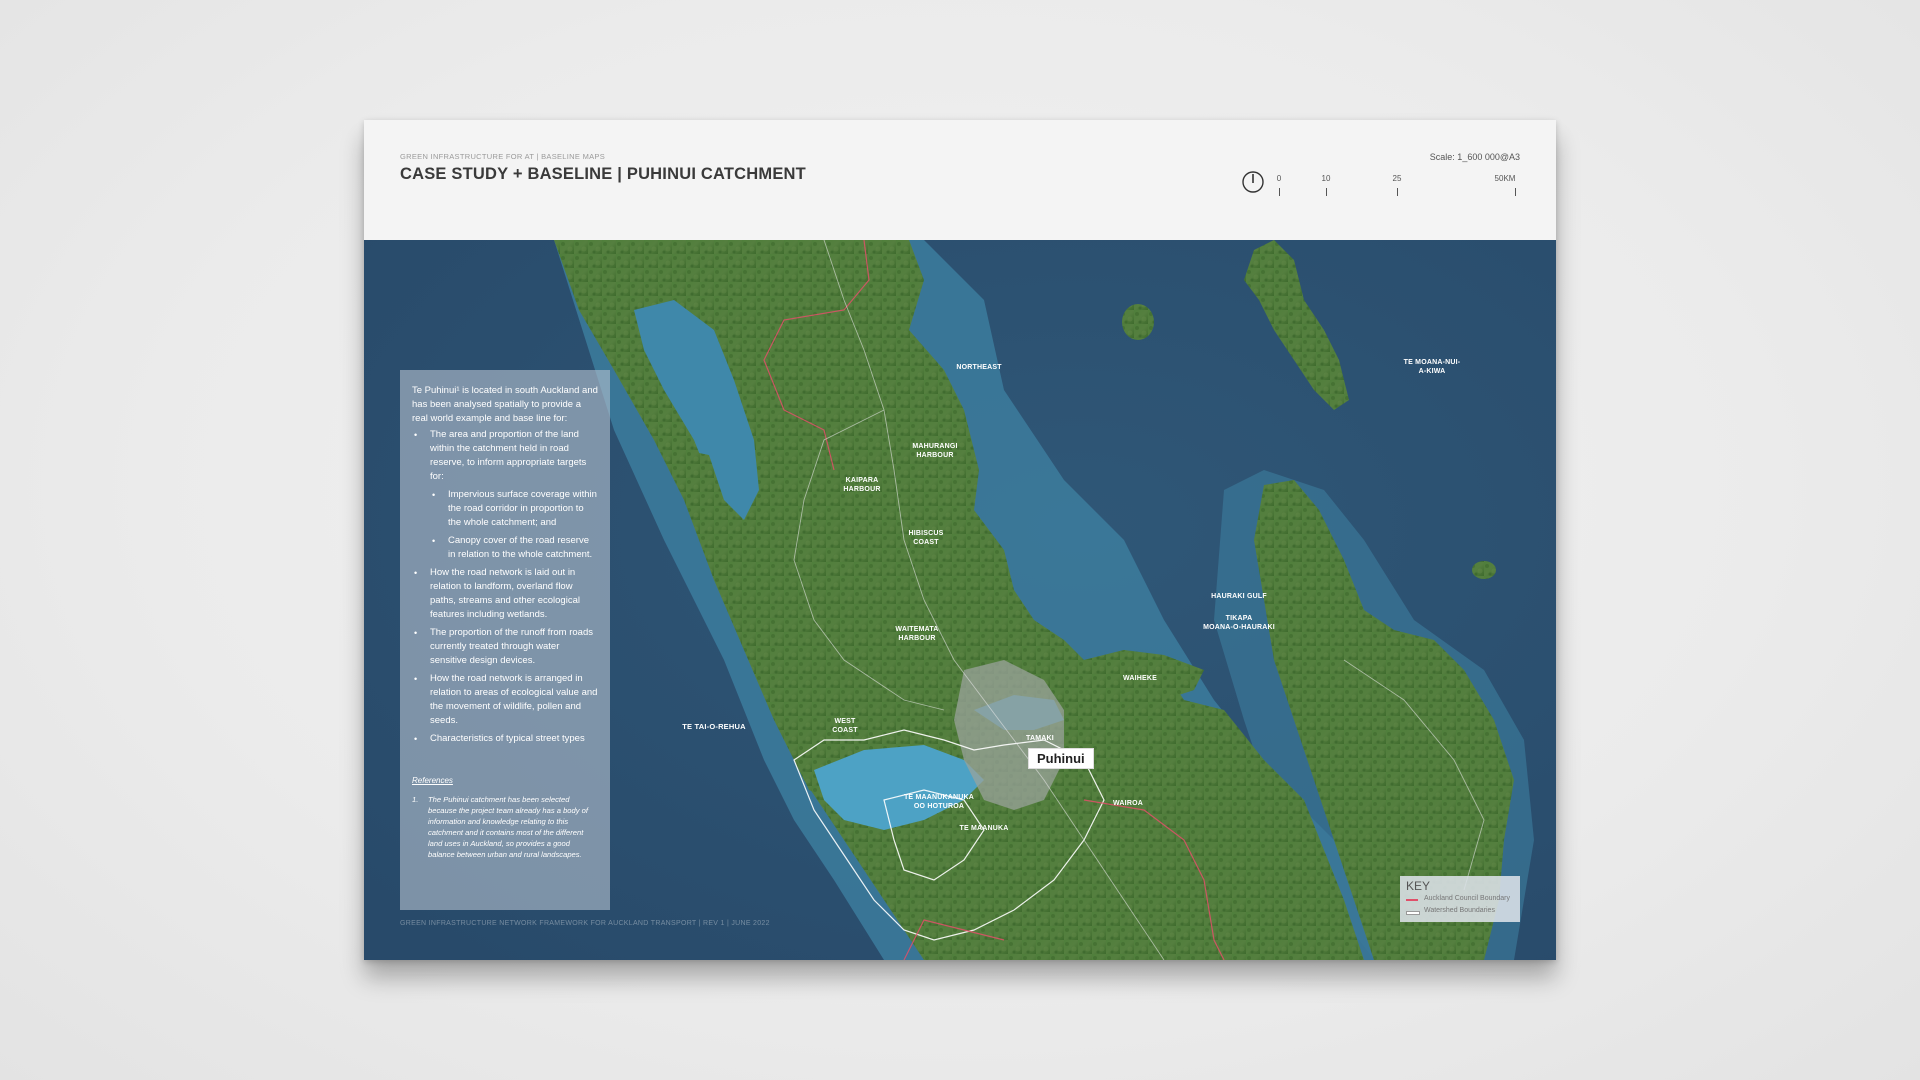  I want to click on scale-bar: 0 10 25 50KM, so click(1398, 189).